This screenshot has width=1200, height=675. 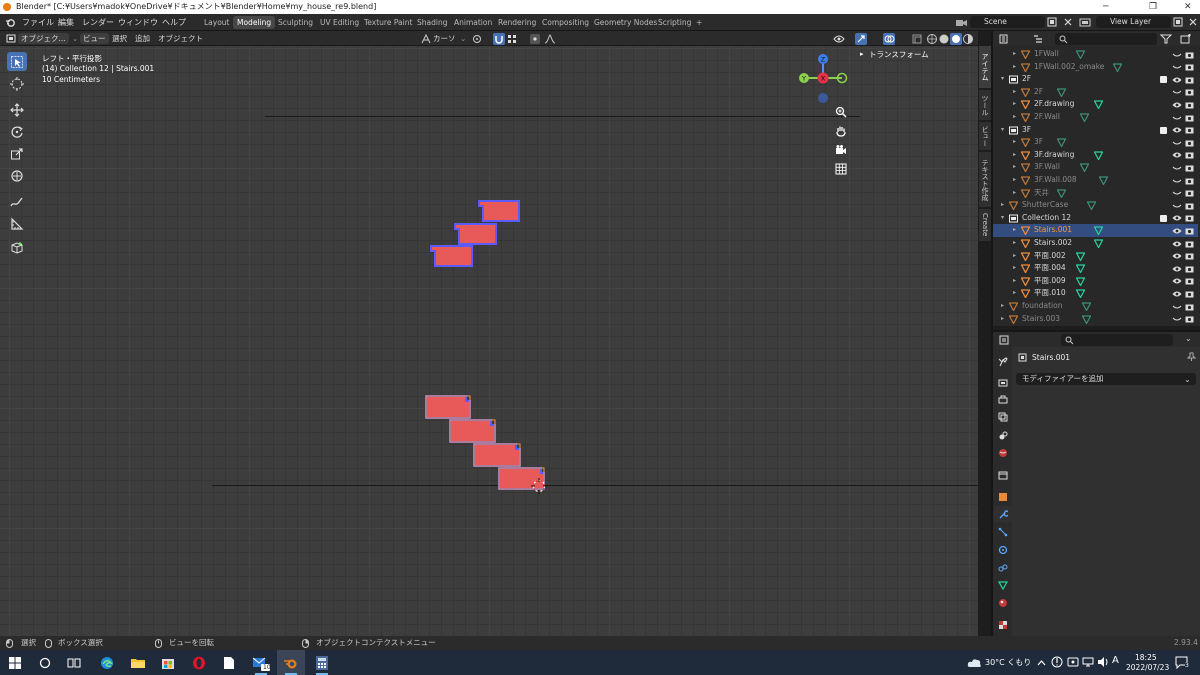 What do you see at coordinates (1095, 281) in the screenshot?
I see `outliner-row: ▸ 平面.009` at bounding box center [1095, 281].